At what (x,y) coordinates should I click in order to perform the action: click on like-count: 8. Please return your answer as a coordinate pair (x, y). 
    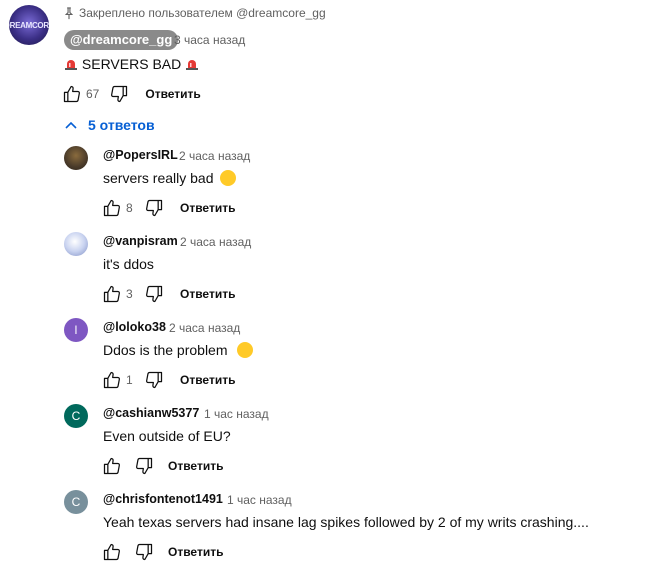
    Looking at the image, I should click on (129, 208).